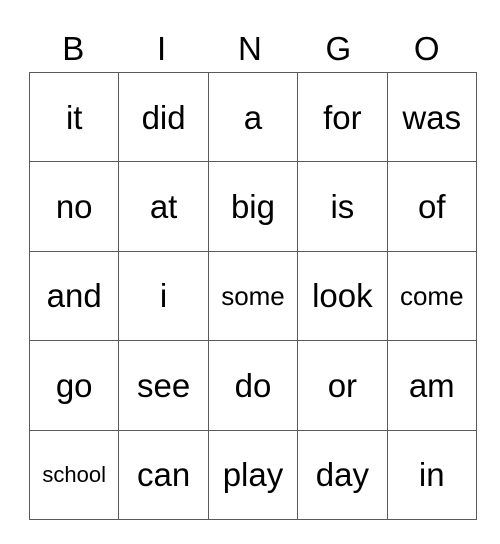 The image size is (500, 544). I want to click on bingo-cell: no, so click(74, 206).